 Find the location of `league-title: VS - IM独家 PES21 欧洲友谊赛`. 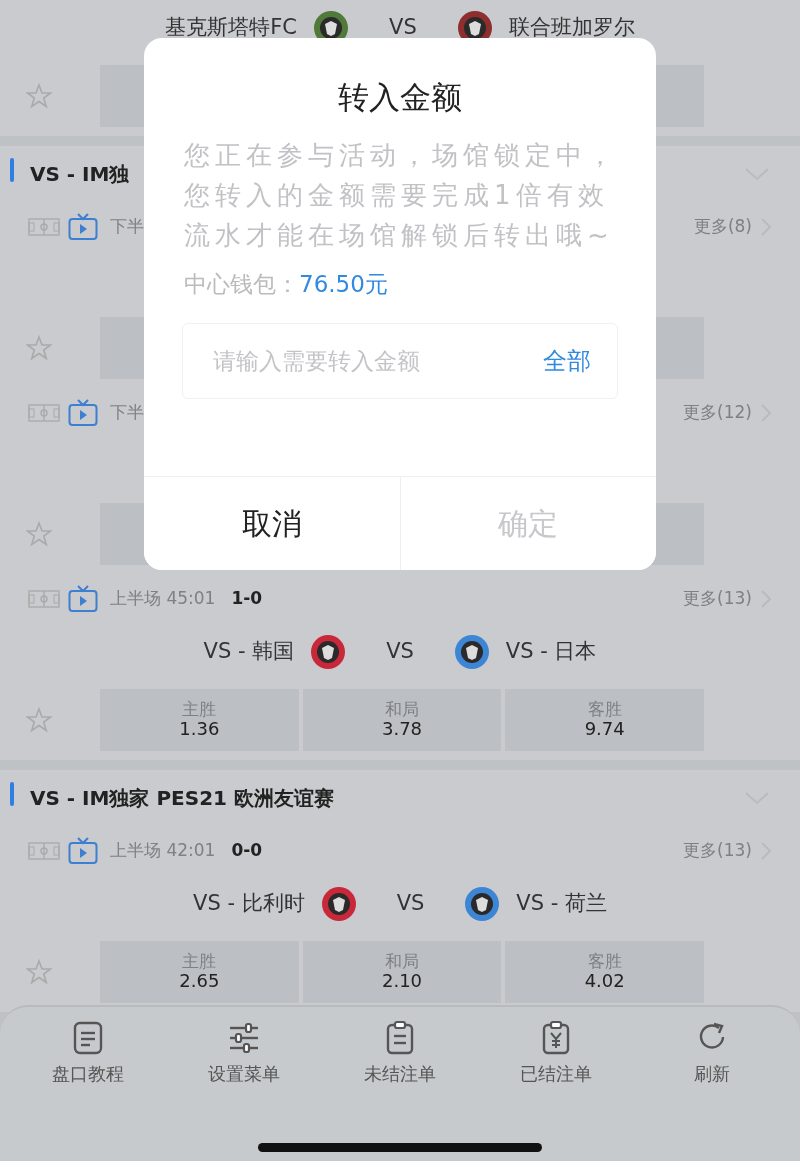

league-title: VS - IM独家 PES21 欧洲友谊赛 is located at coordinates (182, 798).